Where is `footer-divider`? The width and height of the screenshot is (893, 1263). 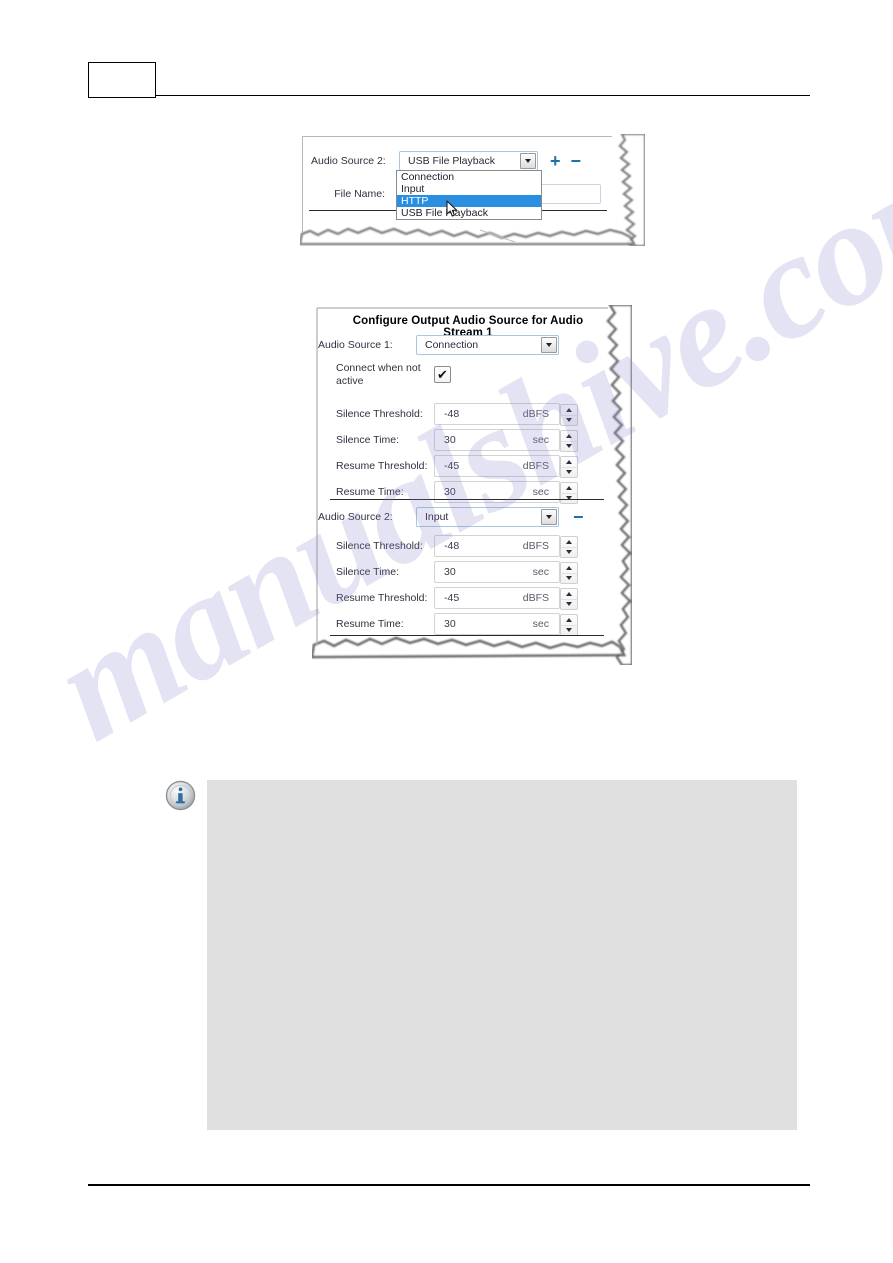 footer-divider is located at coordinates (449, 1185).